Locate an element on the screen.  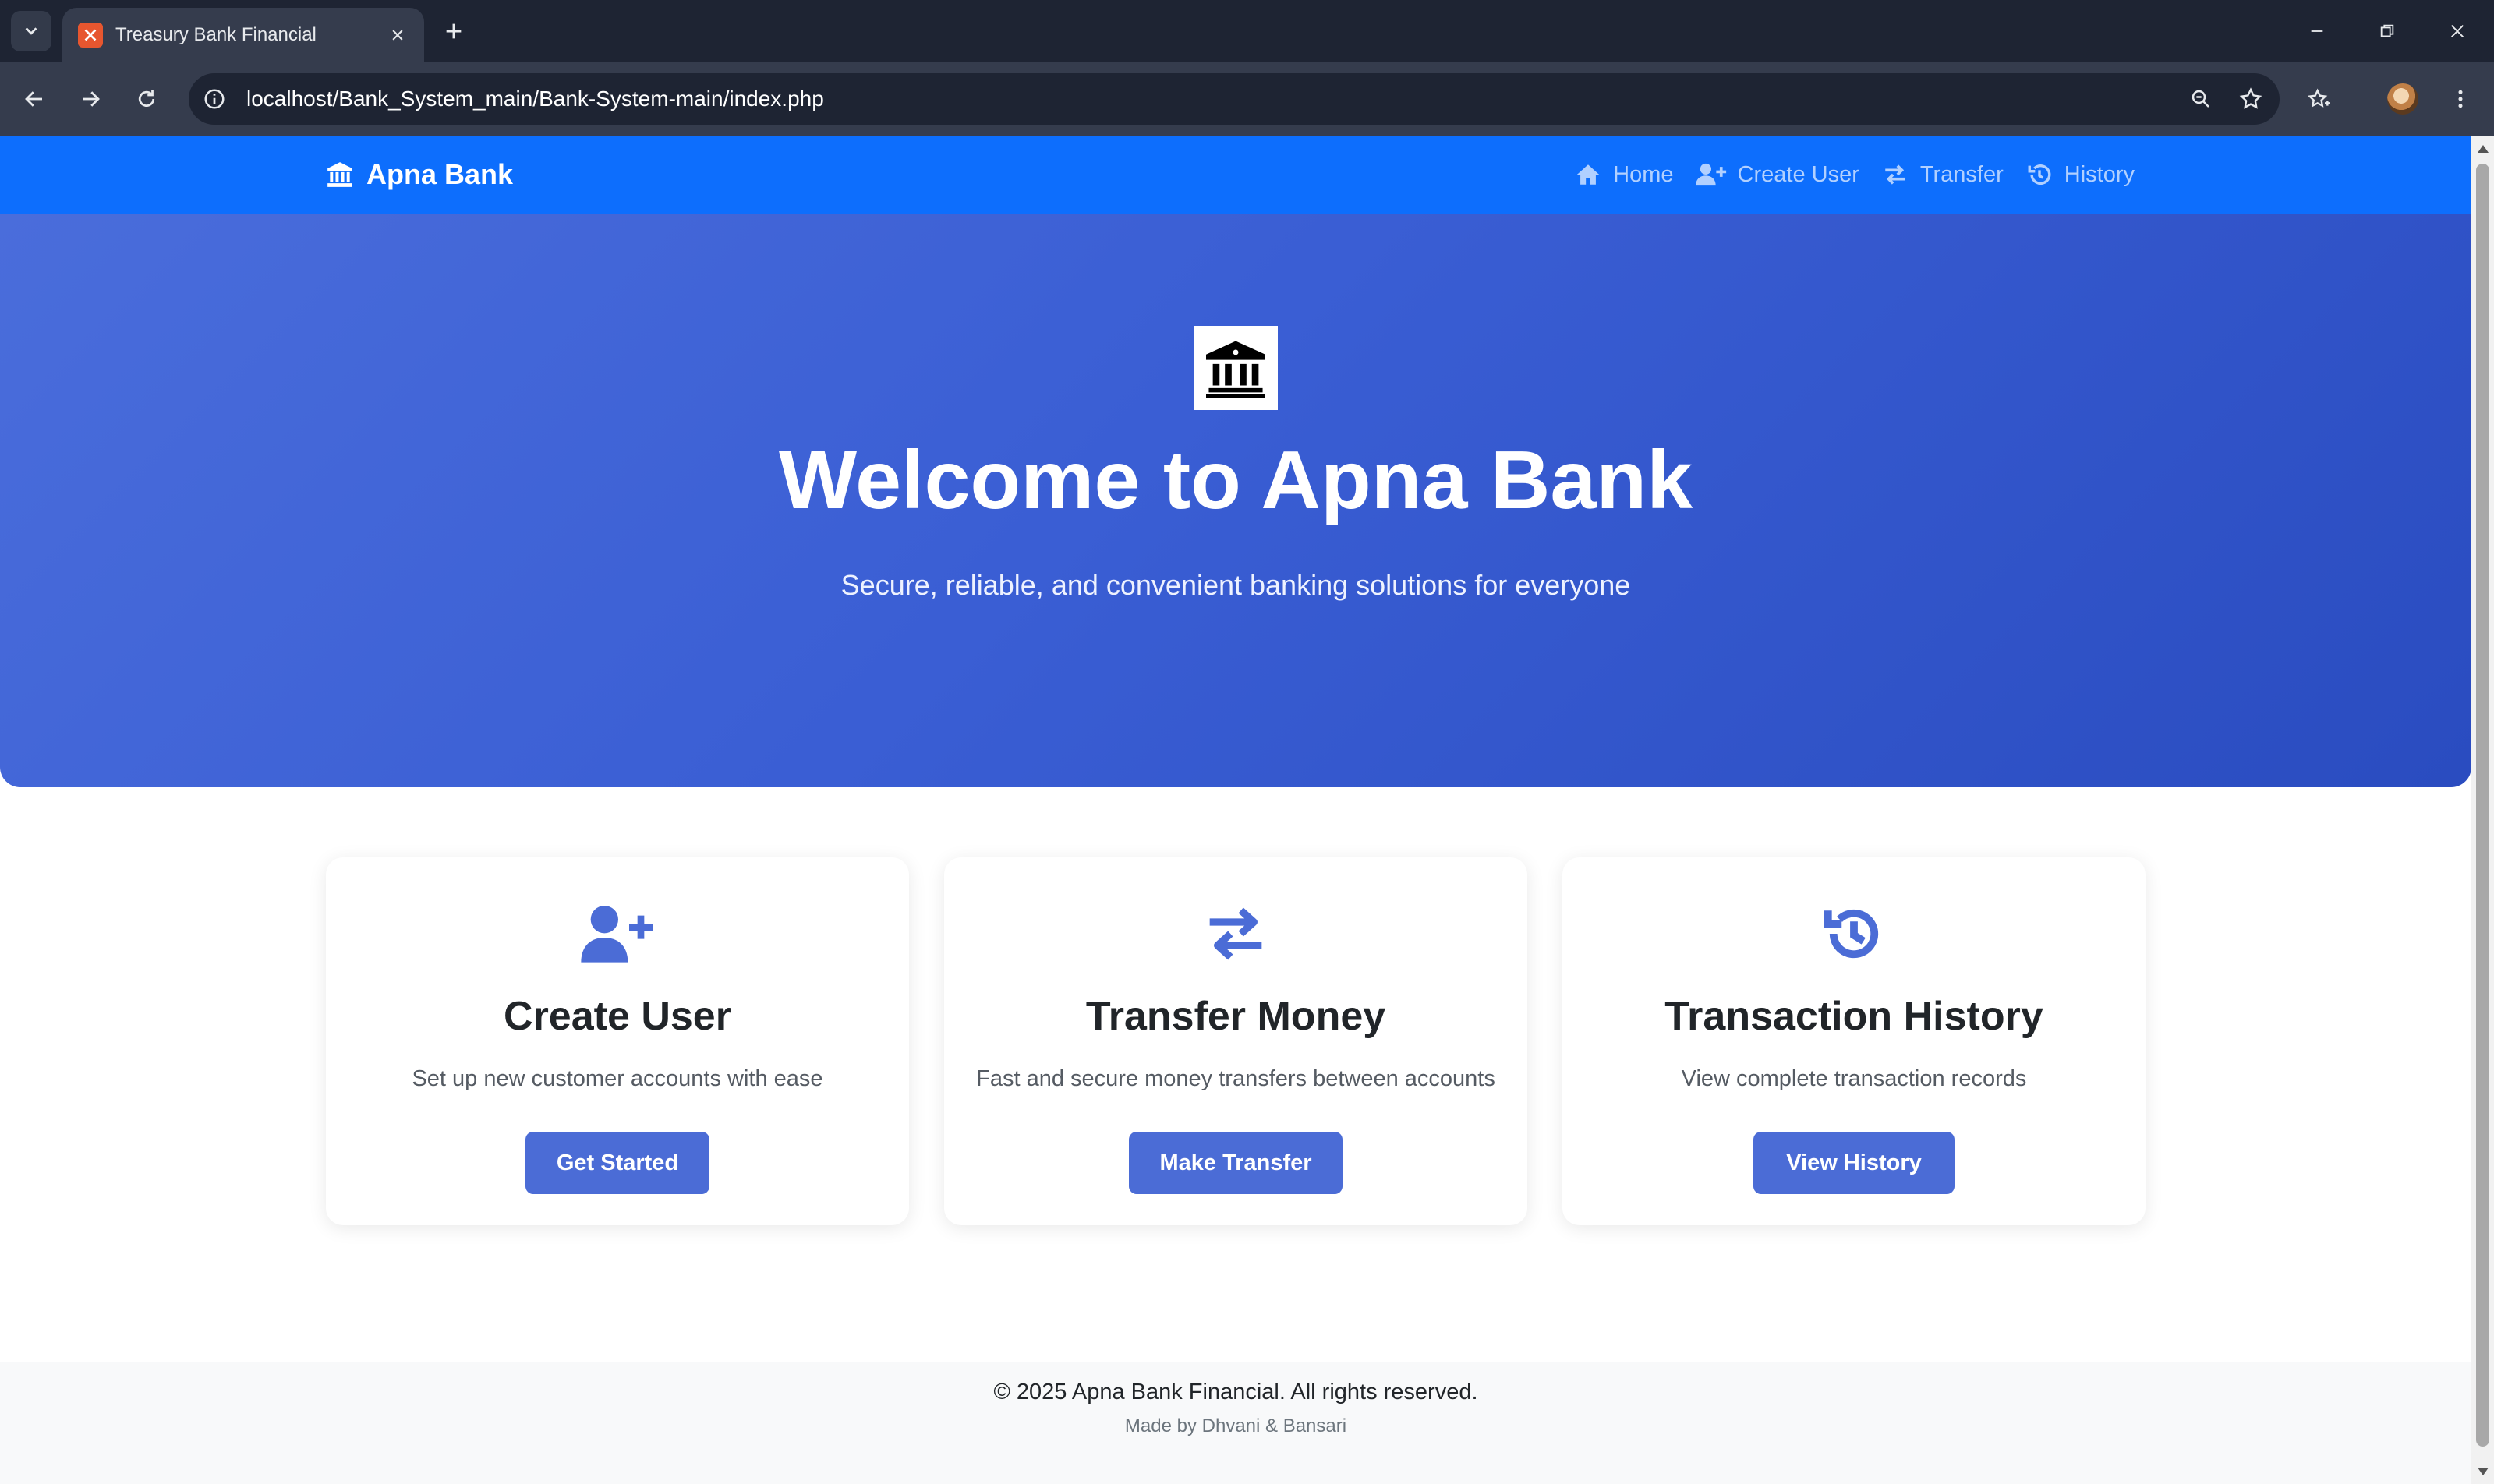
arrow-right-icon is located at coordinates (91, 99).